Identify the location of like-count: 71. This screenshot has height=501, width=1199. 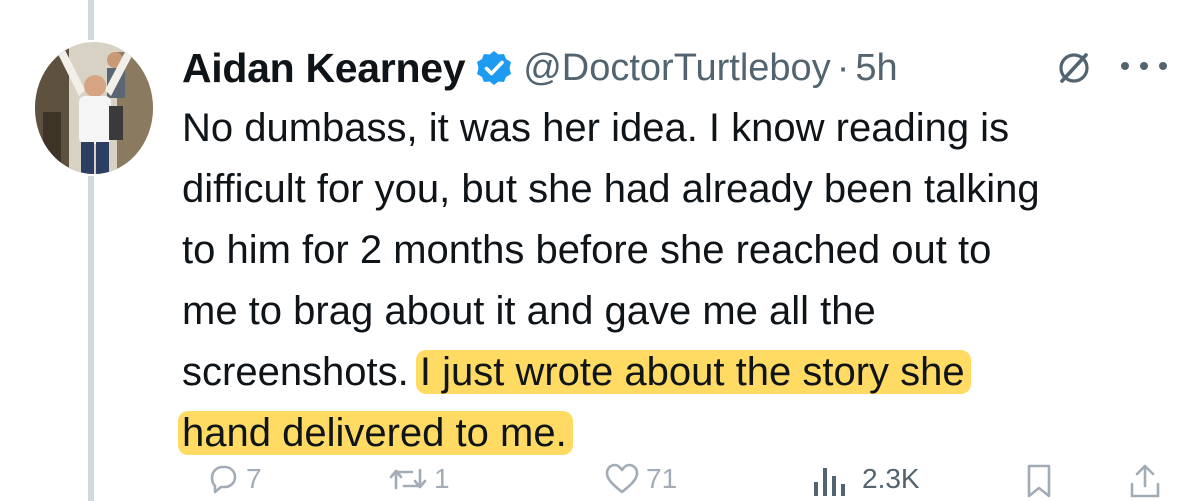
(662, 478).